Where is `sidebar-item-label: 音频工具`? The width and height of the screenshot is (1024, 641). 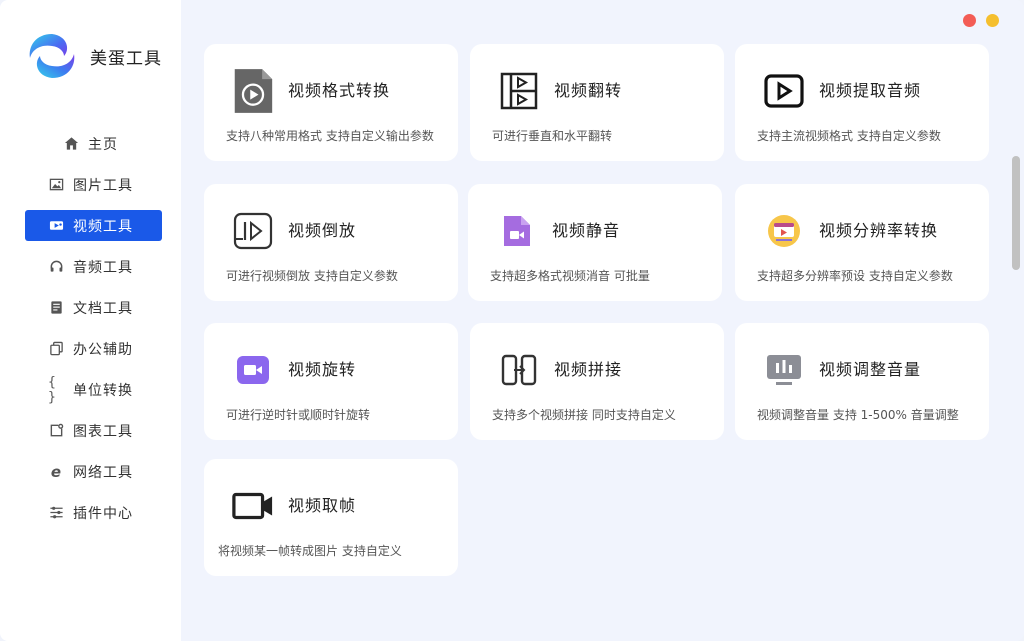
sidebar-item-label: 音频工具 is located at coordinates (103, 267).